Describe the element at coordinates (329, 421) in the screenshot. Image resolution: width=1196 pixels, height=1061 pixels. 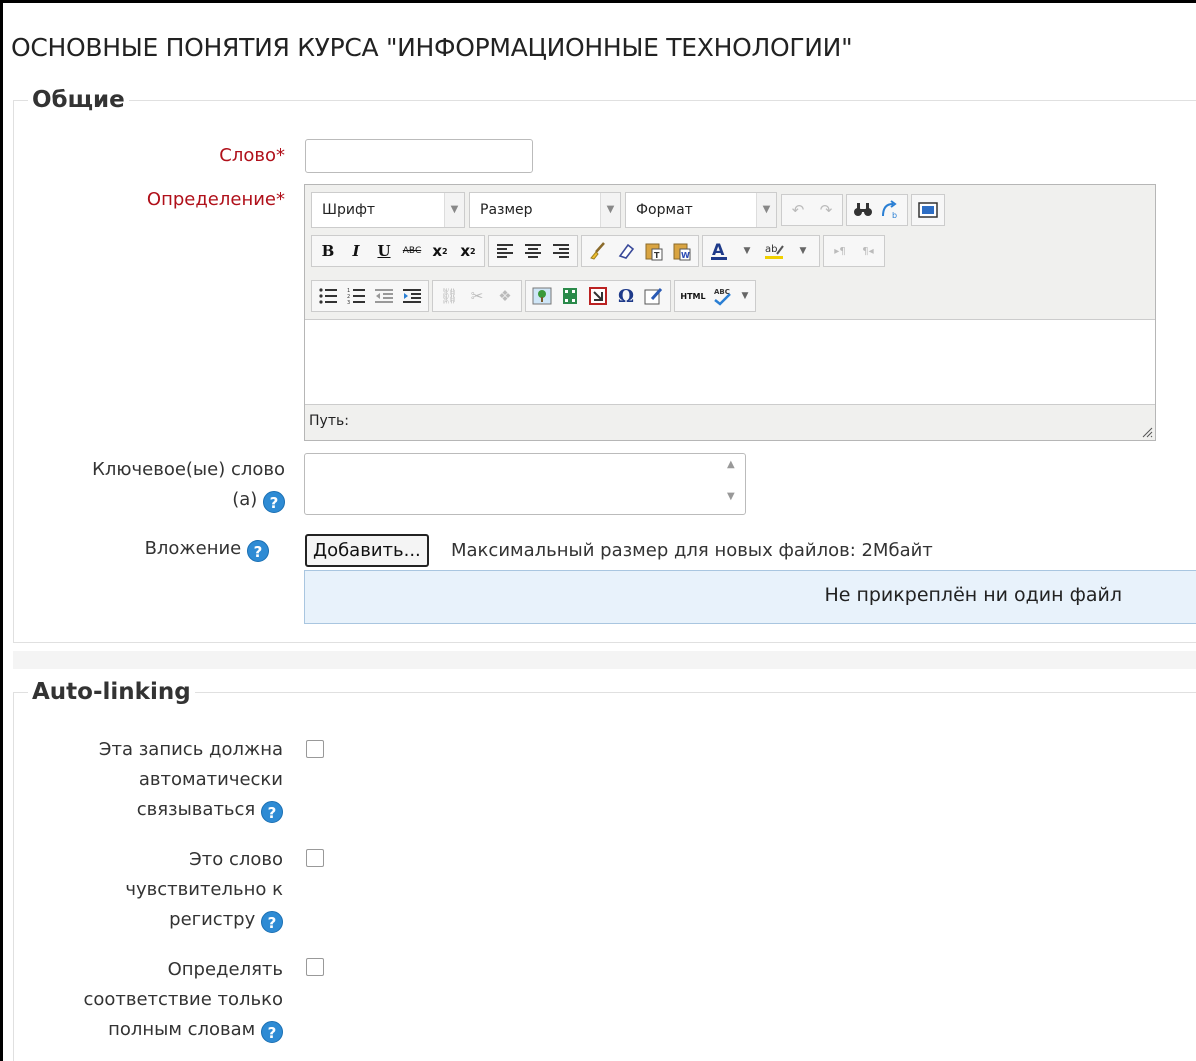
I see `editor-path-label: Путь:` at that location.